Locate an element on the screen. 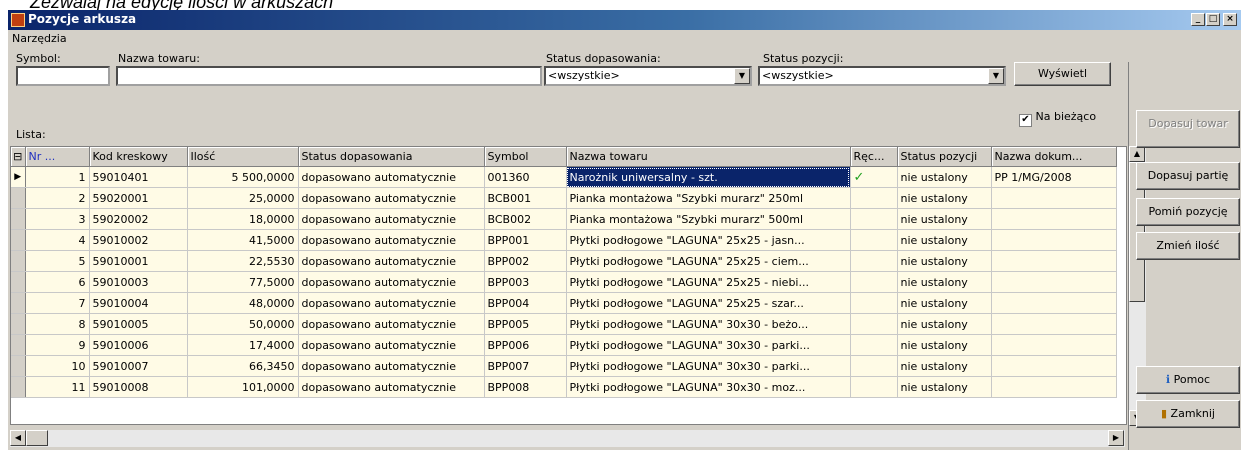 Image resolution: width=1241 pixels, height=450 pixels. table-cell: 59010008 is located at coordinates (138, 387).